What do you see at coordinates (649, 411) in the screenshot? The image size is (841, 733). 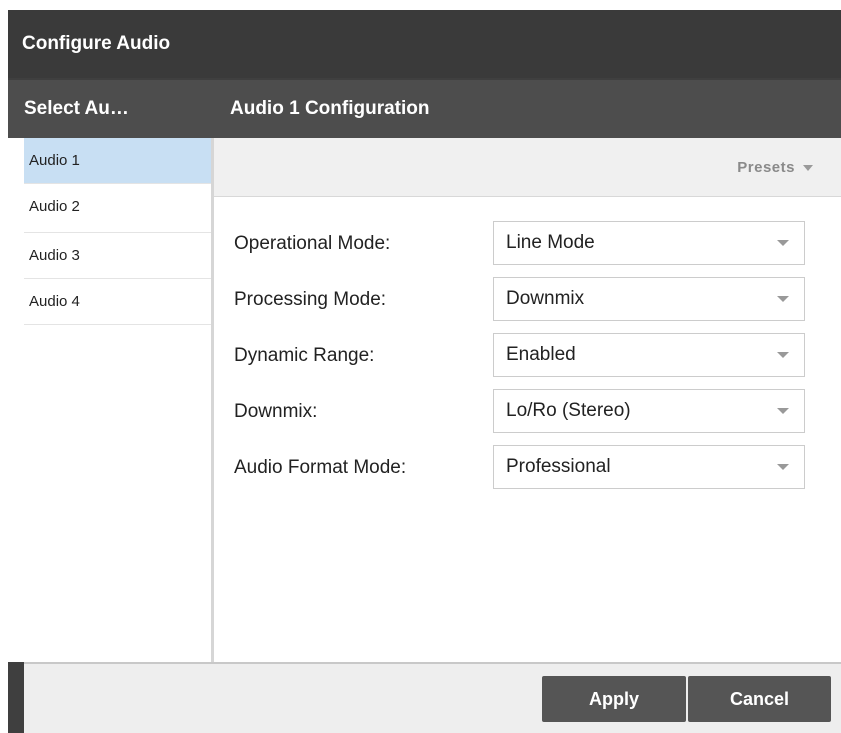 I see `downmix-select: Lo/Ro (Stereo)` at bounding box center [649, 411].